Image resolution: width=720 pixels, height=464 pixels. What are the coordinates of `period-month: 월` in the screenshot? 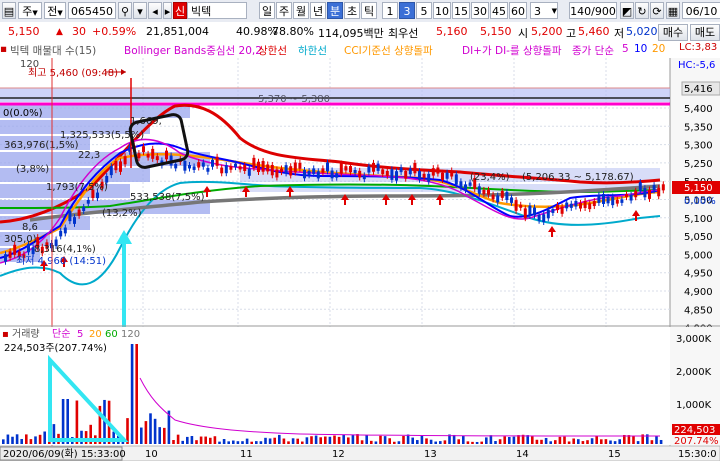 It's located at (301, 10).